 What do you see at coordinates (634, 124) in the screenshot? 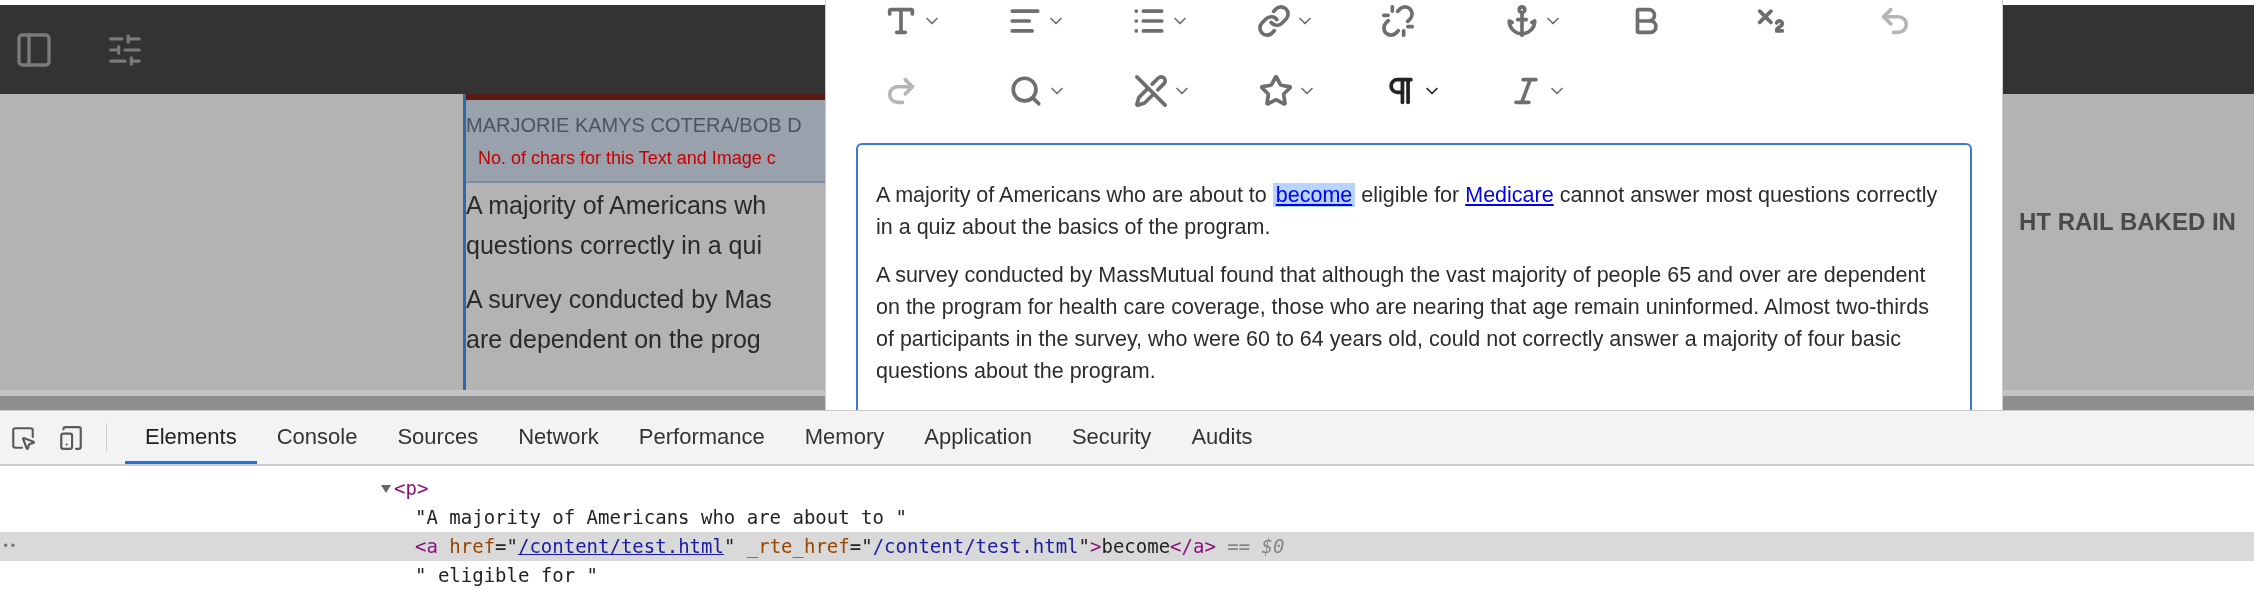
I see `image-caption: MARJORIE KAMYS COTERA/BOB D` at bounding box center [634, 124].